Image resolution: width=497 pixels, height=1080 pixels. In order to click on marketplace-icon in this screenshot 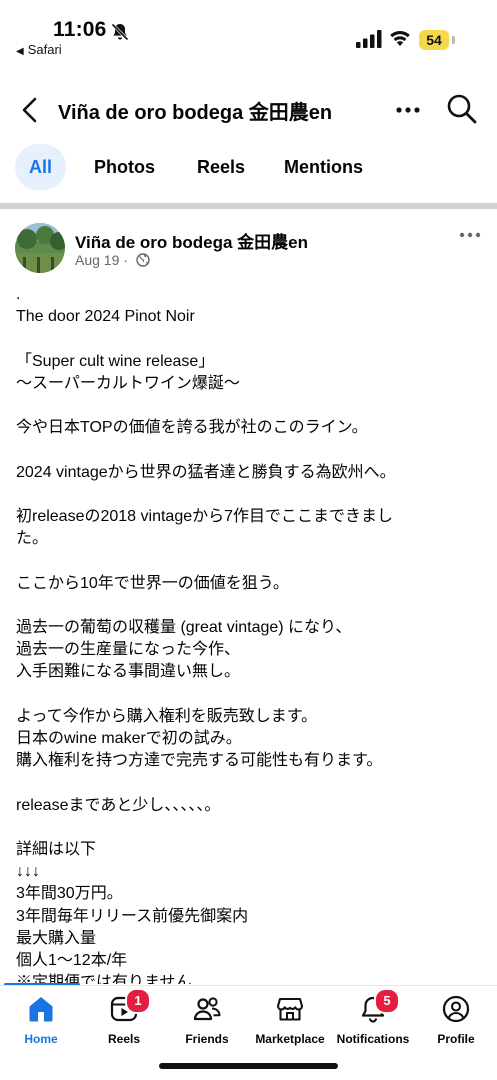, I will do `click(290, 1009)`.